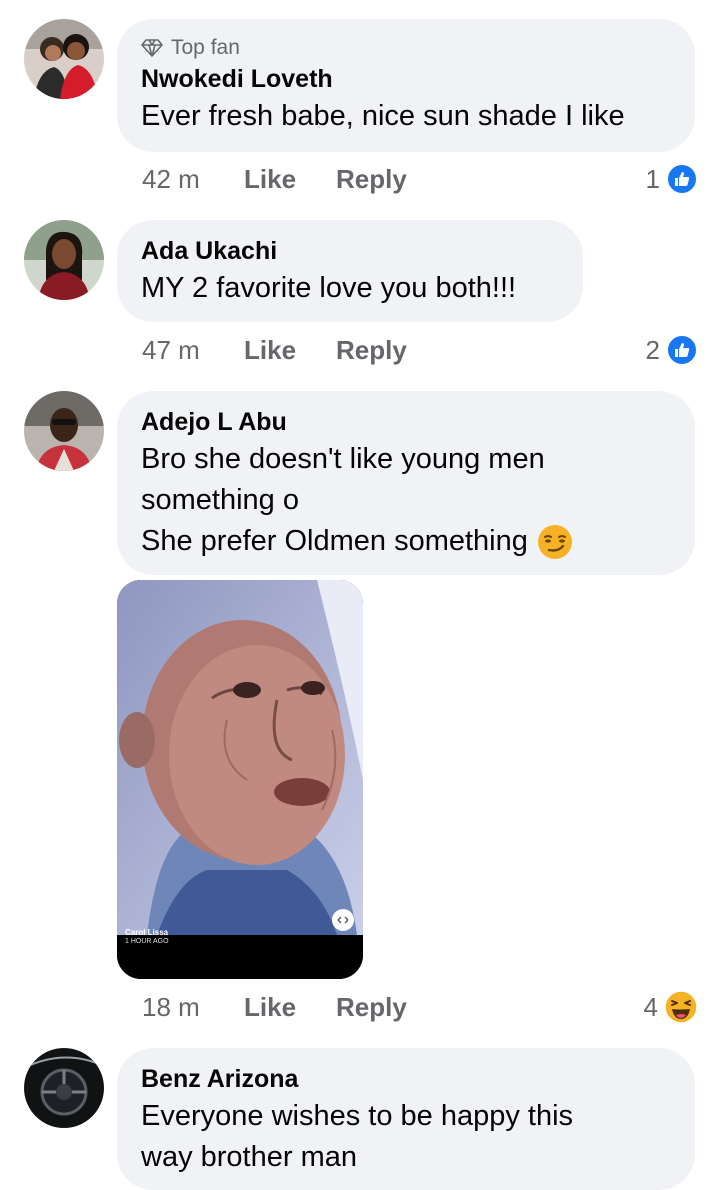 The height and width of the screenshot is (1190, 720). What do you see at coordinates (406, 1079) in the screenshot?
I see `author-name: Benz Arizona` at bounding box center [406, 1079].